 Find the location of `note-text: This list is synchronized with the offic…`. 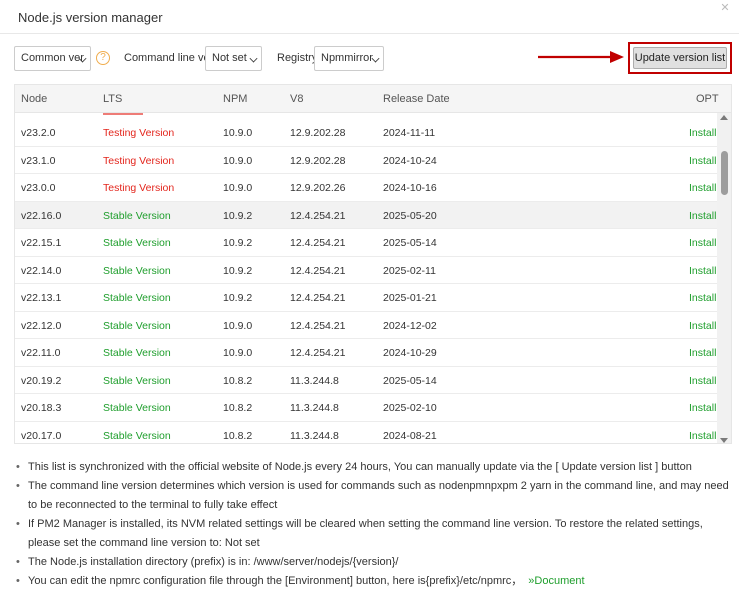

note-text: This list is synchronized with the offic… is located at coordinates (360, 467).